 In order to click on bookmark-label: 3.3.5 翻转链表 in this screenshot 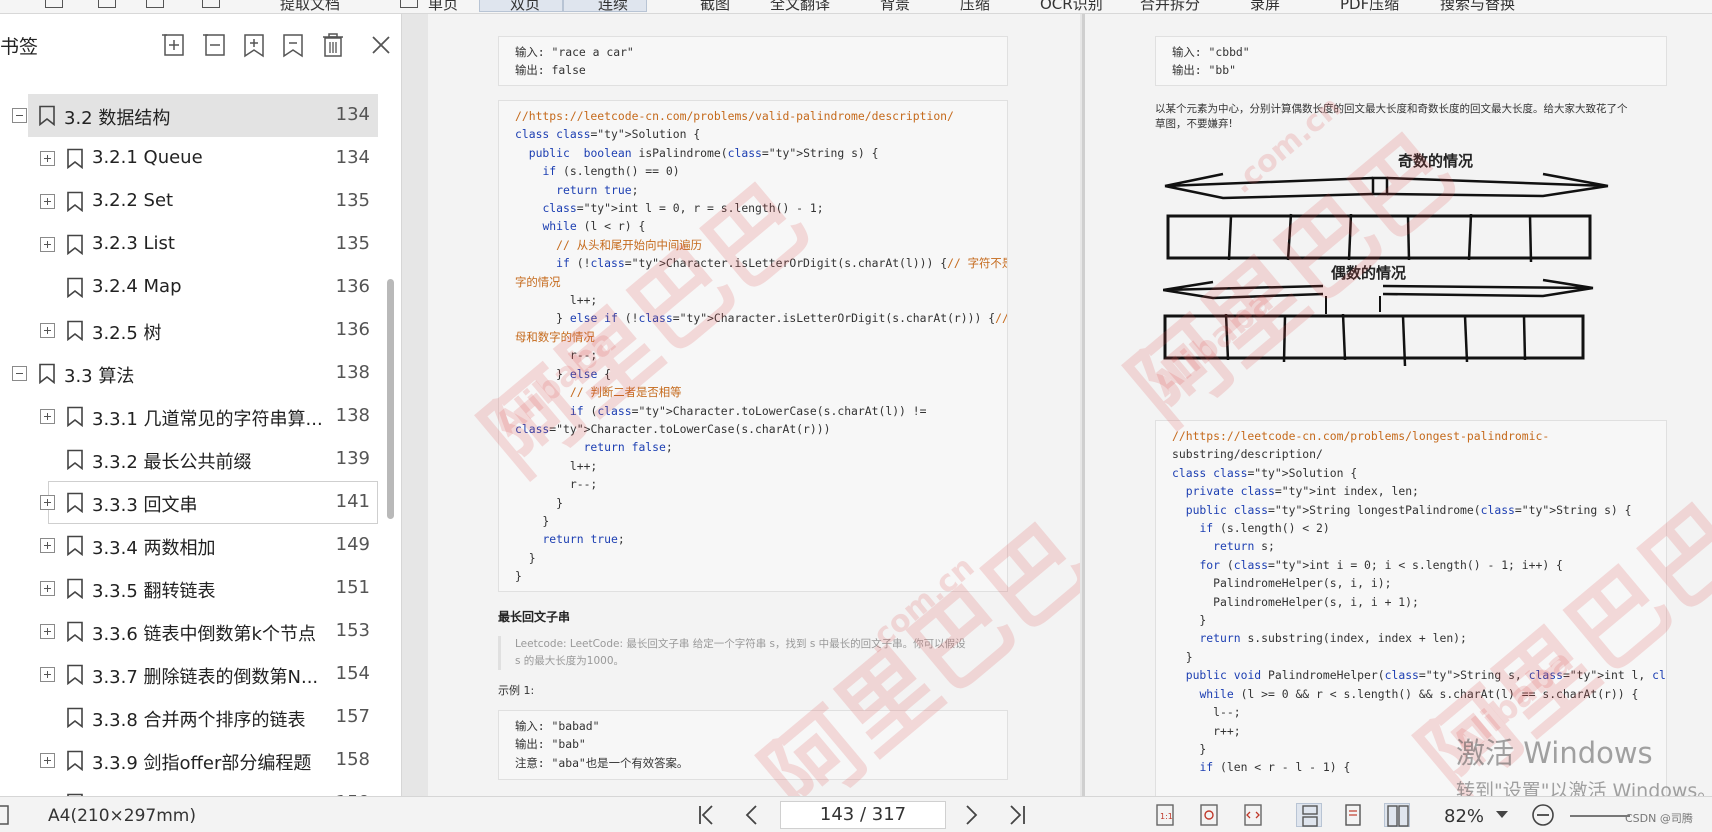, I will do `click(154, 591)`.